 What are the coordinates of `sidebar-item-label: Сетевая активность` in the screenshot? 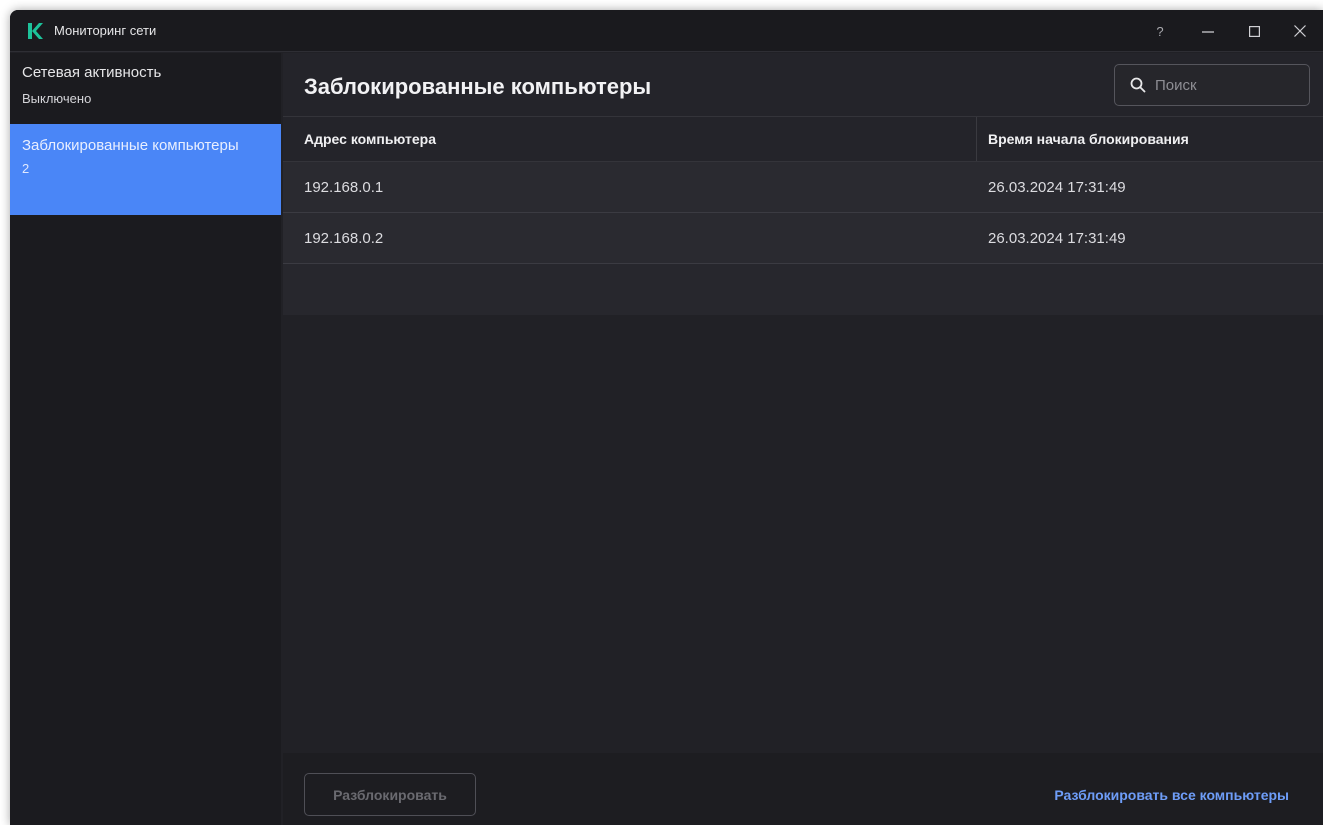 It's located at (92, 72).